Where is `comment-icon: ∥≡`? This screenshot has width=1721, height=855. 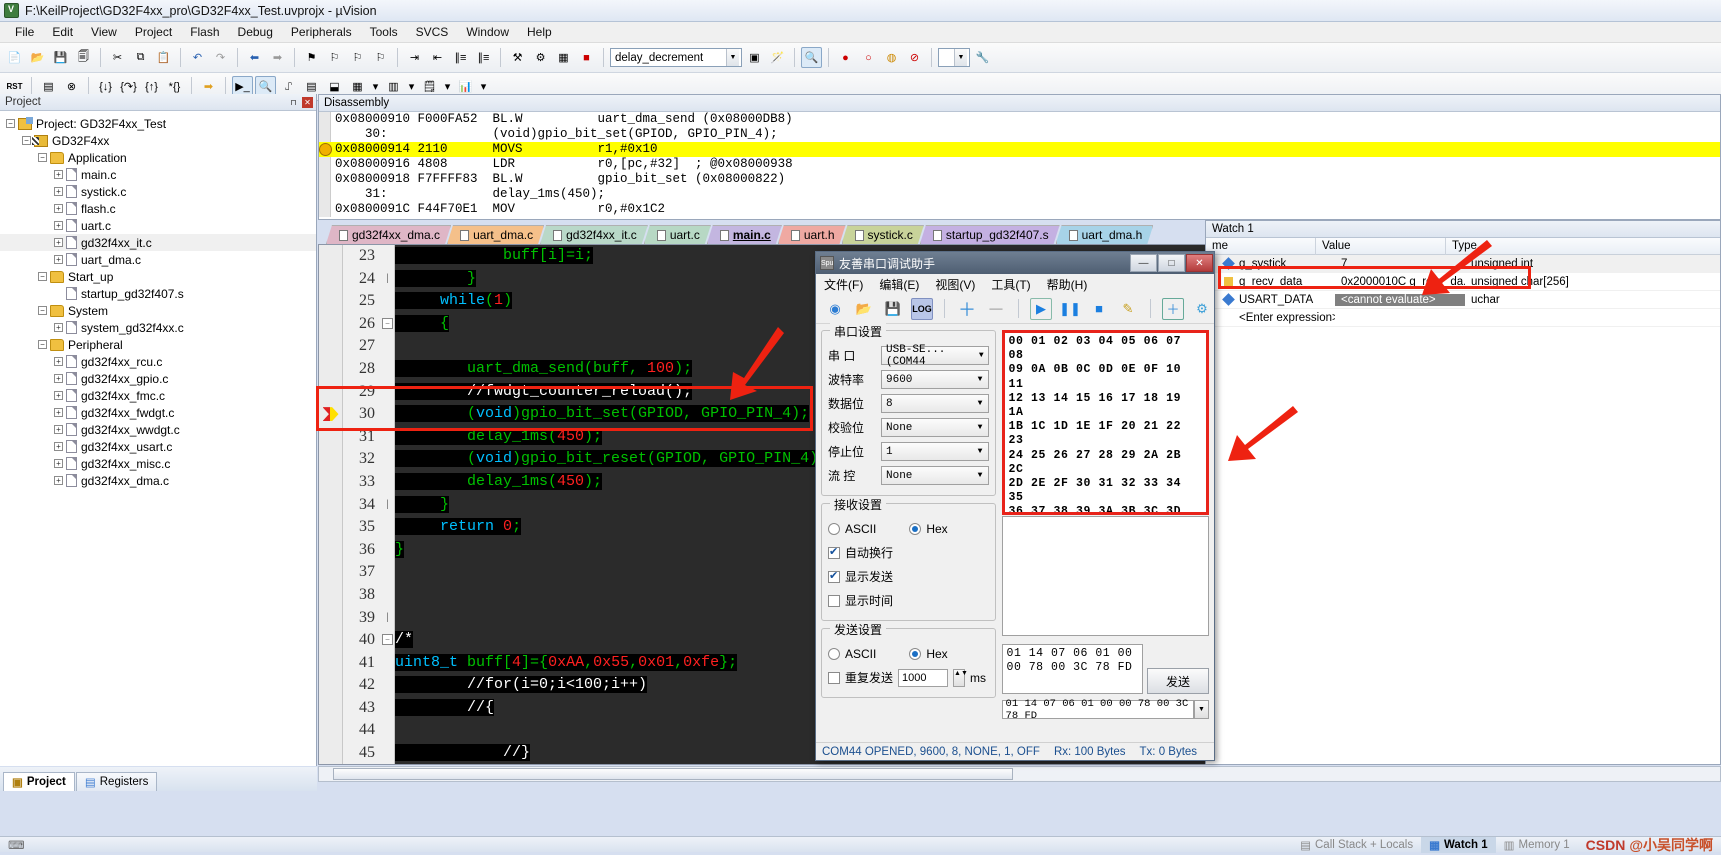 comment-icon: ∥≡ is located at coordinates (460, 57).